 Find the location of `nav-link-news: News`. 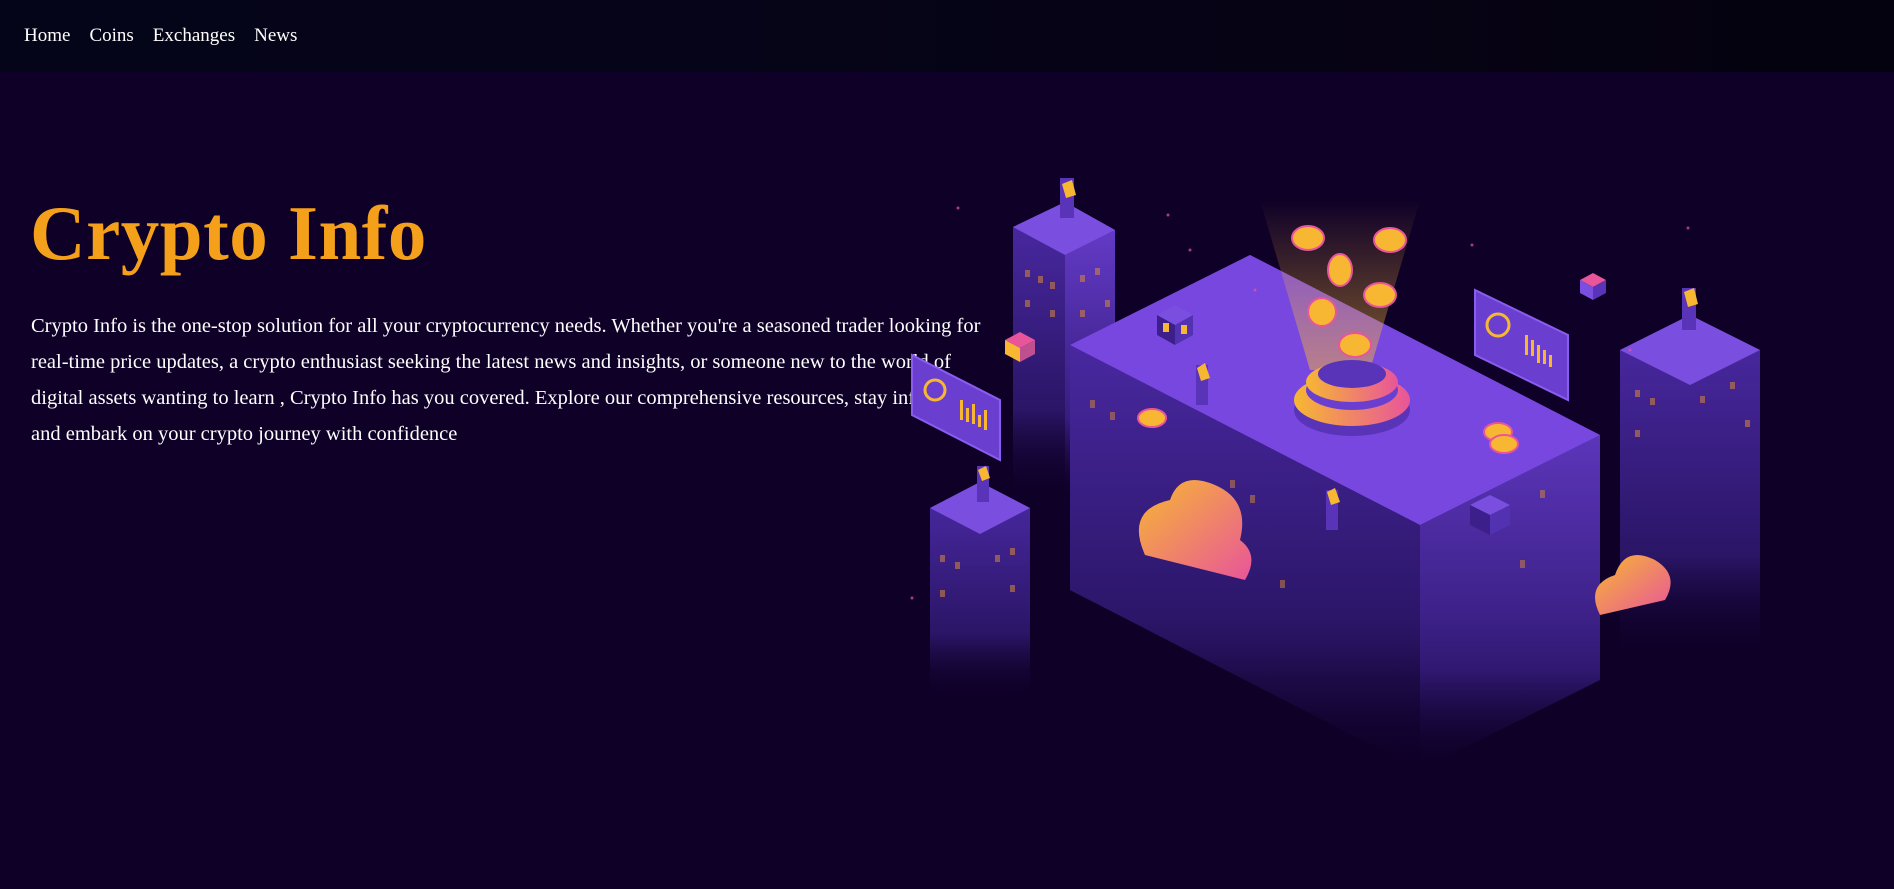

nav-link-news: News is located at coordinates (275, 36).